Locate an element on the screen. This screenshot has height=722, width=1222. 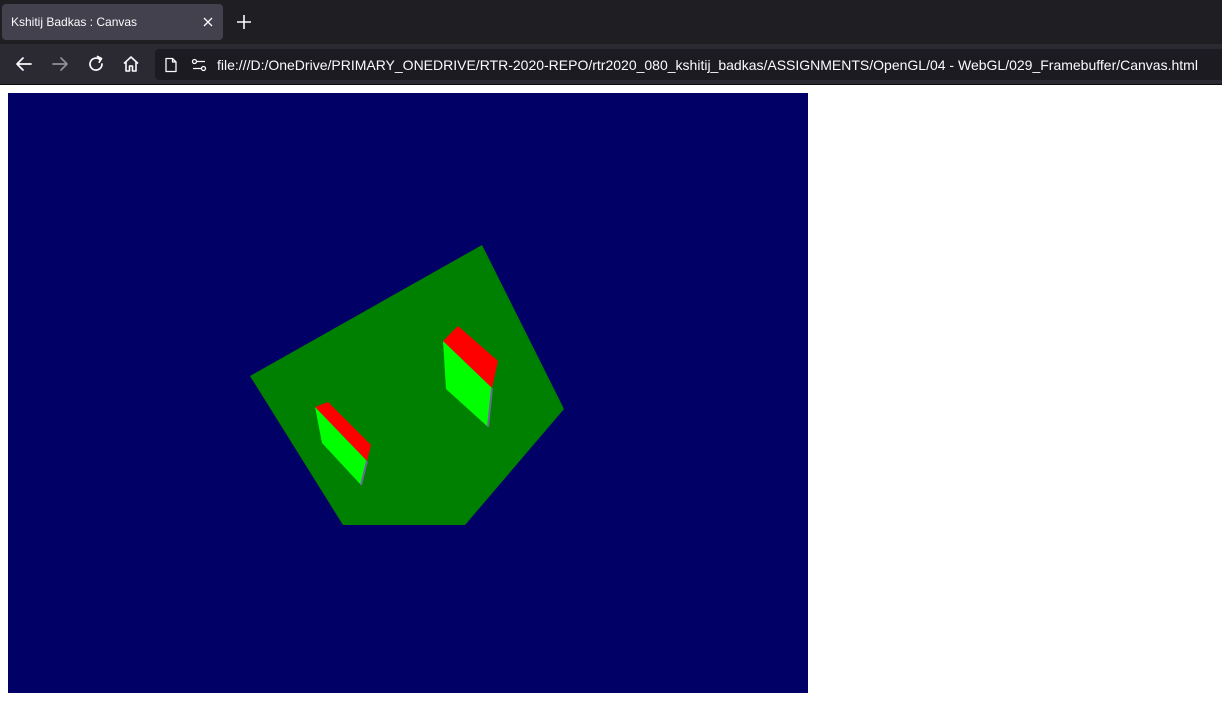
tab-canvas: Kshitij Badkas : Canvas is located at coordinates (112, 22).